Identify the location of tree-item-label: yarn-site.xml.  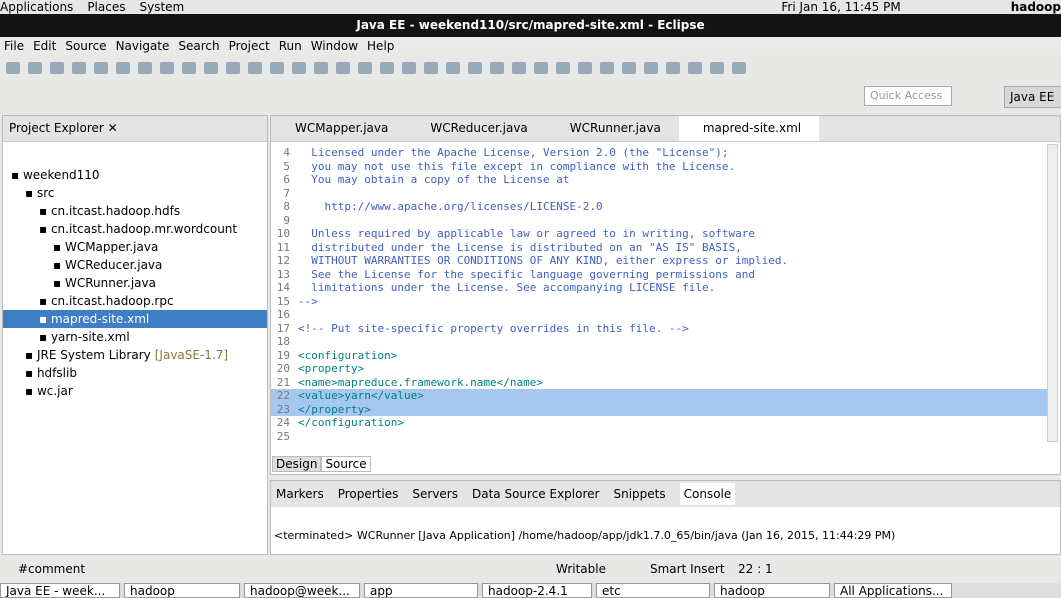
(90, 337).